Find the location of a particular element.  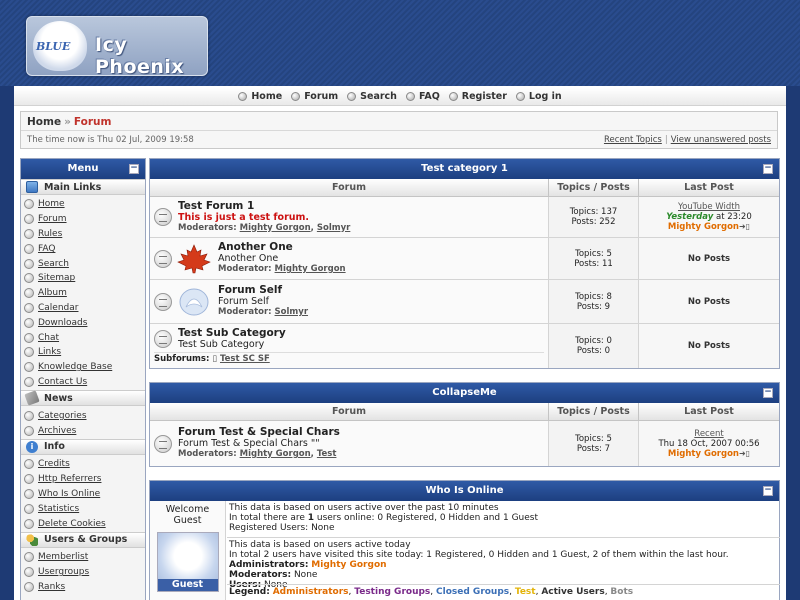

menu-item-label: Album is located at coordinates (52, 293).